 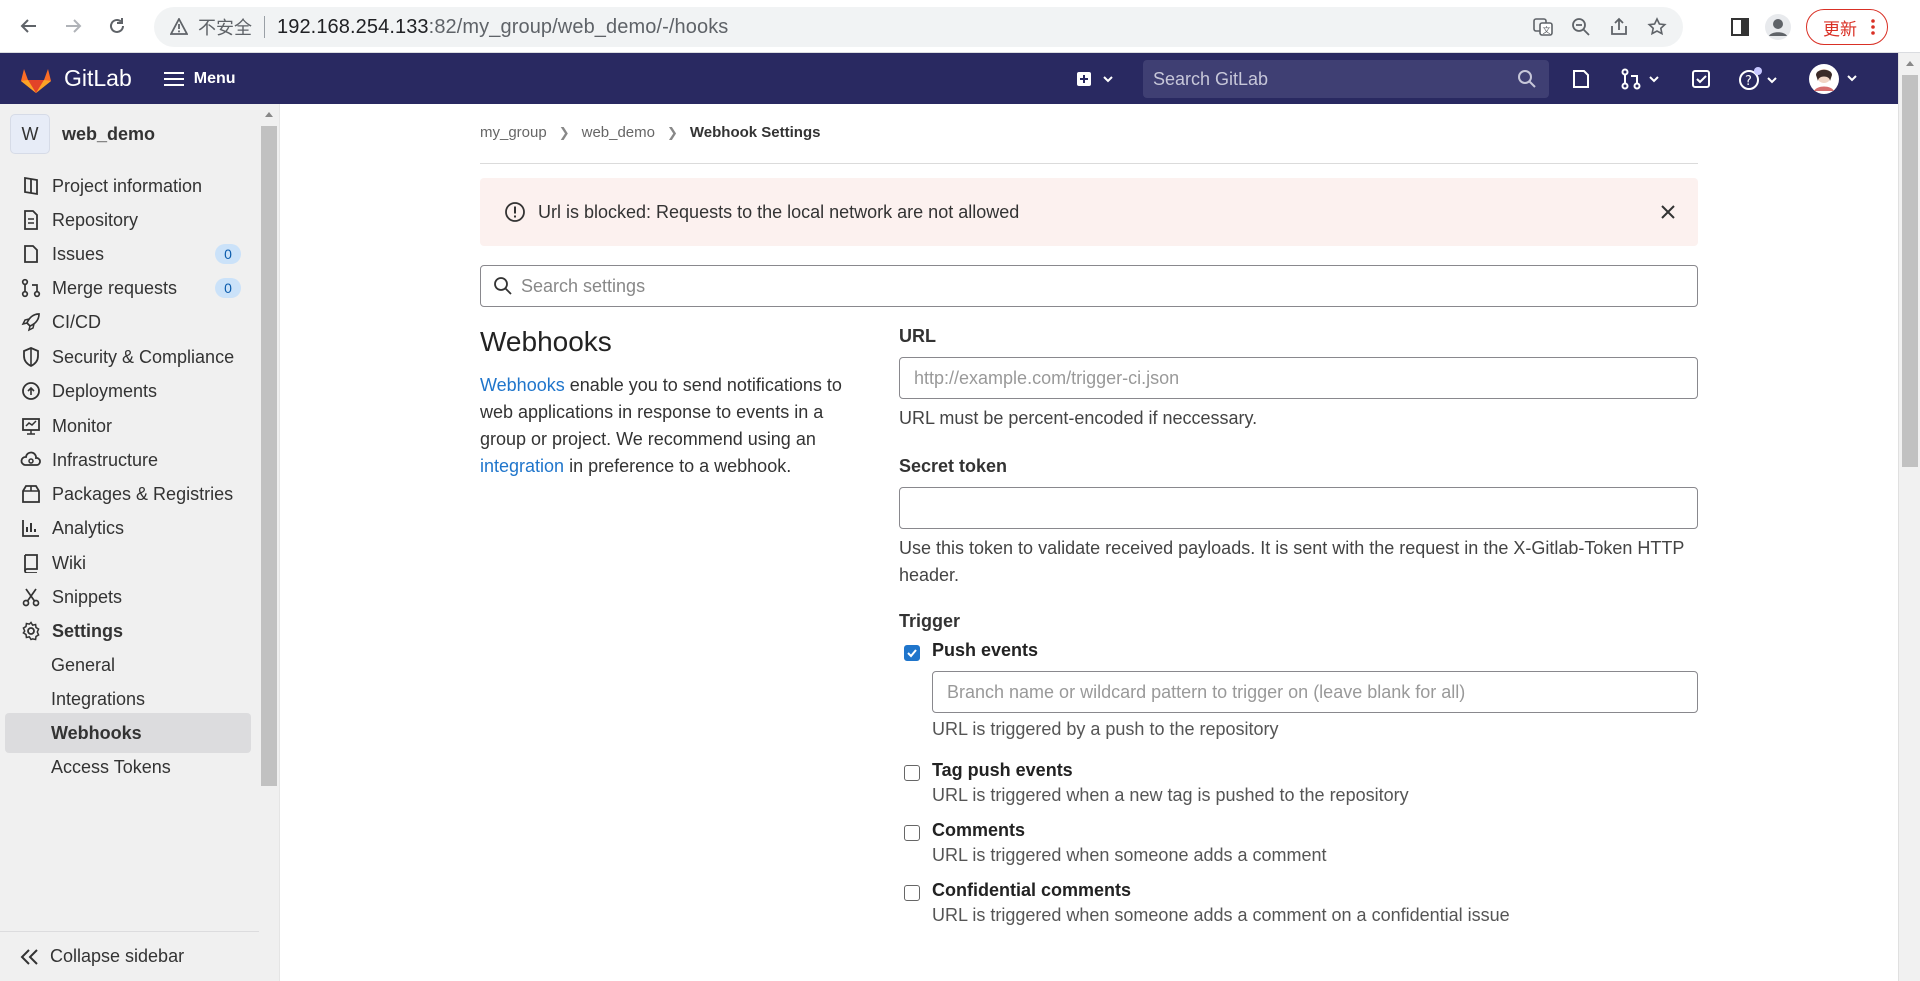 I want to click on confidential-comments-title: Confidential comments, so click(x=1032, y=890).